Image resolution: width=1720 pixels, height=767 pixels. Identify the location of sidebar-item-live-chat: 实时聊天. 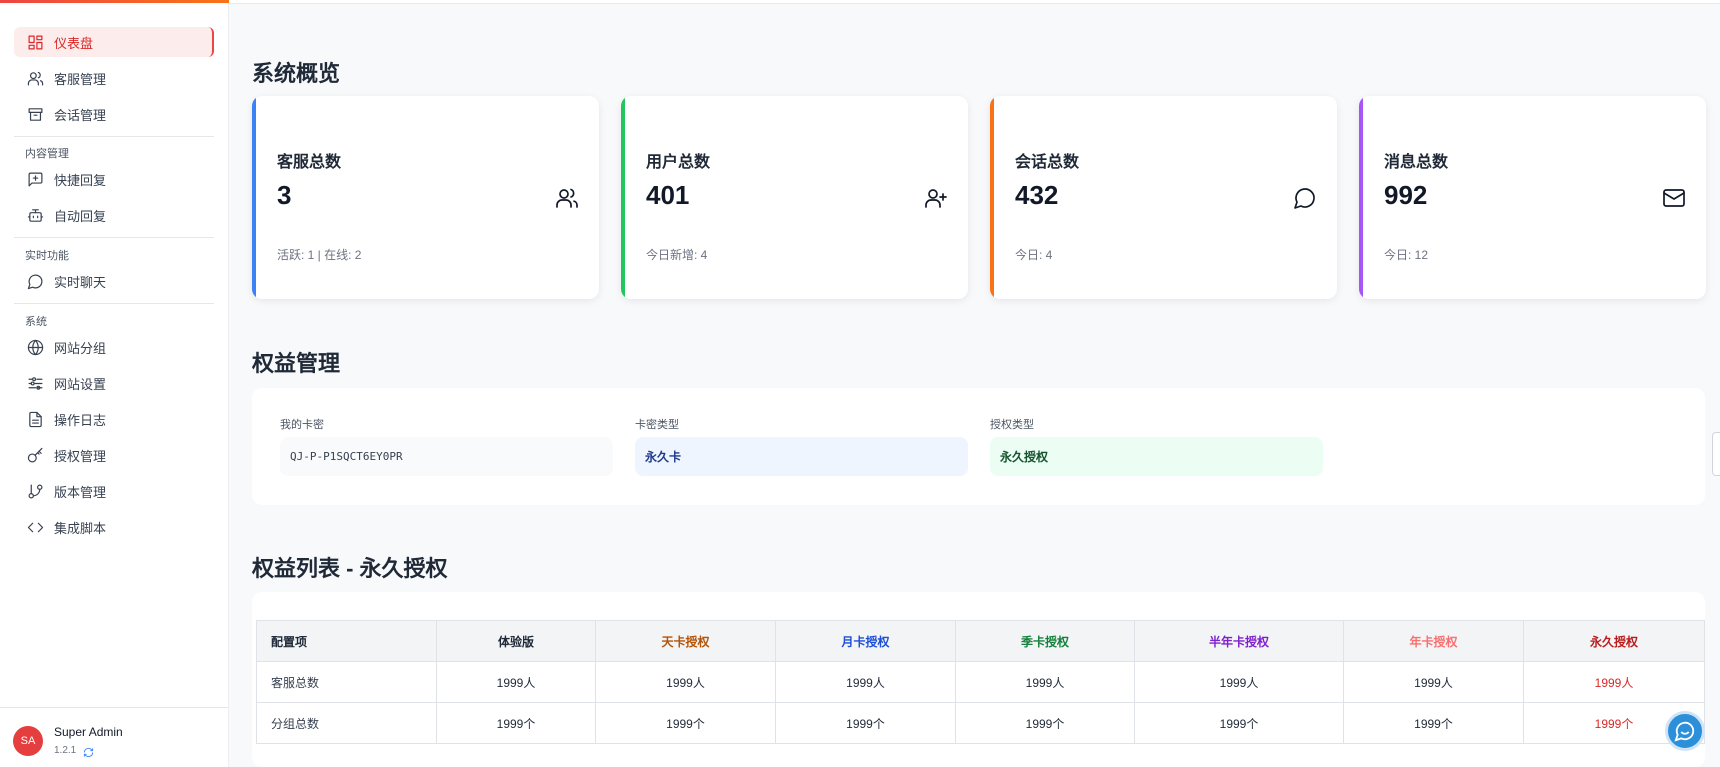
(114, 281).